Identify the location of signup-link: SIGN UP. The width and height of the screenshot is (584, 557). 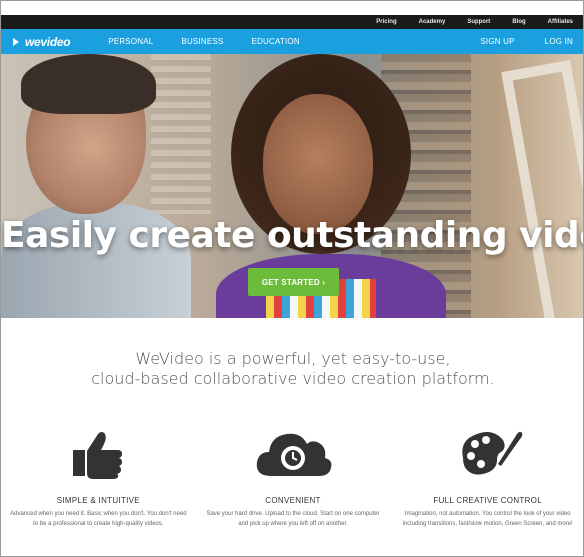
(497, 41).